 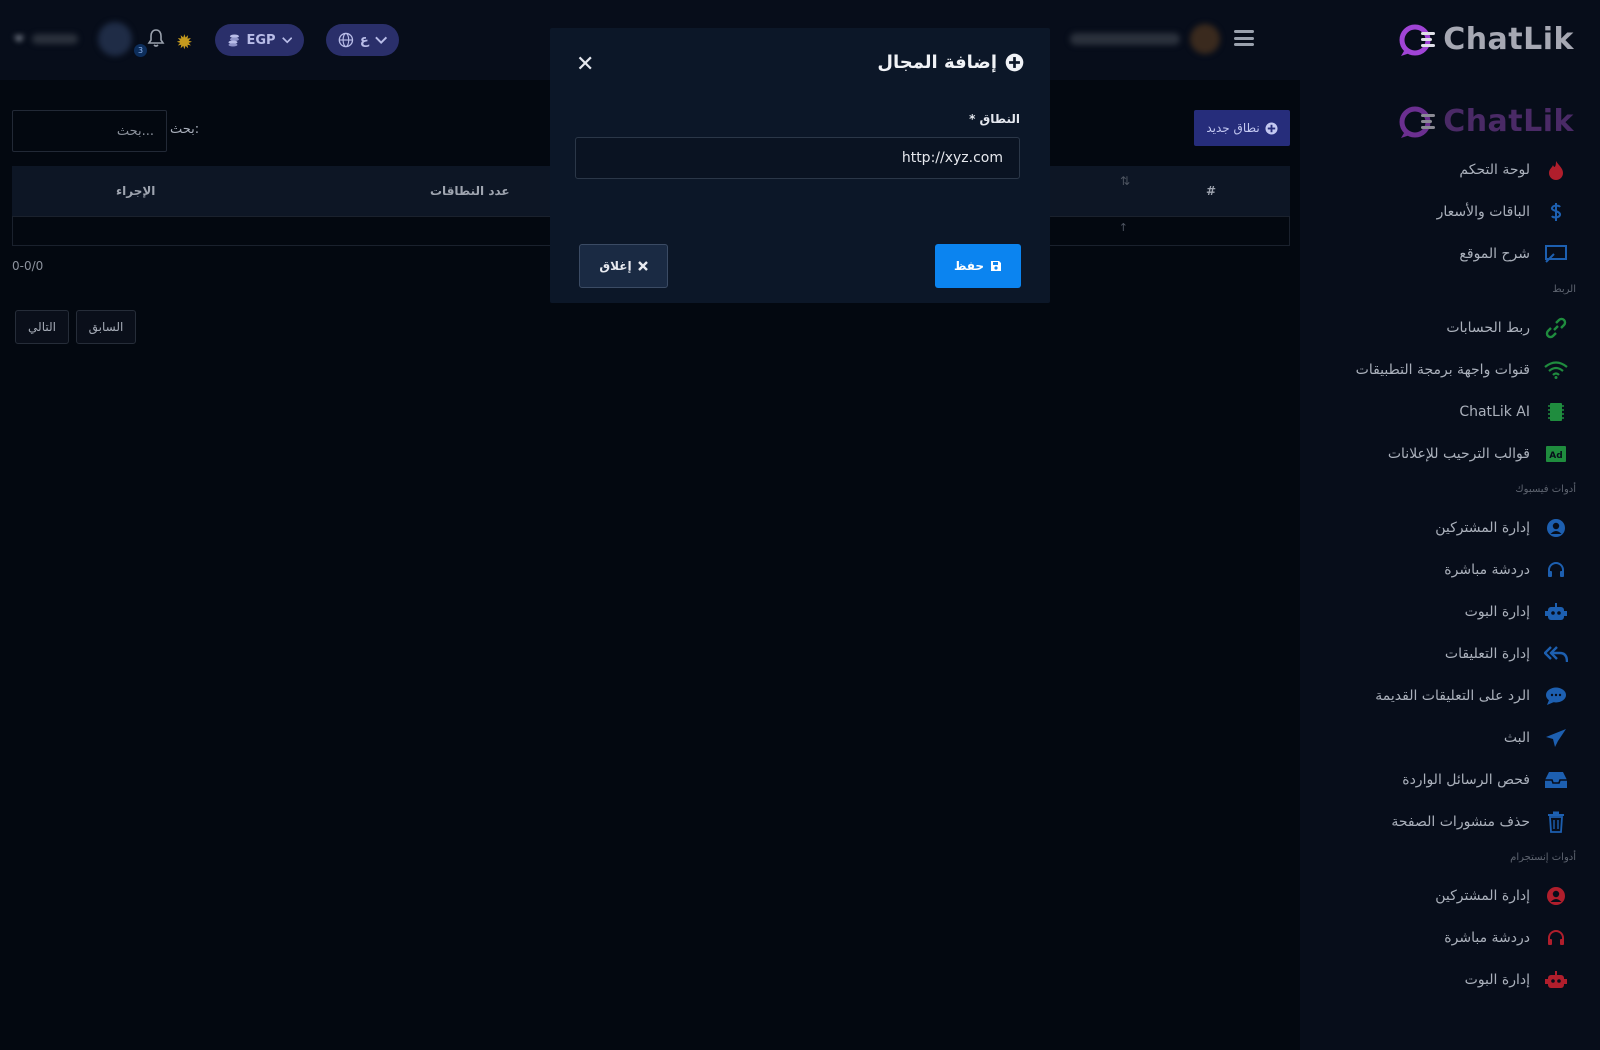 What do you see at coordinates (1244, 38) in the screenshot?
I see `menu-toggle-icon` at bounding box center [1244, 38].